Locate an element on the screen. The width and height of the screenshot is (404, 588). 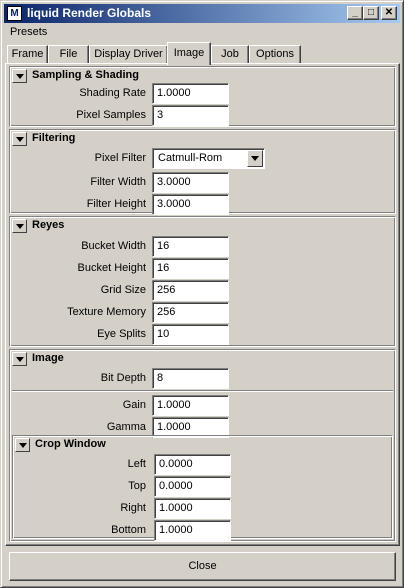
image-header: Image is located at coordinates (112, 359).